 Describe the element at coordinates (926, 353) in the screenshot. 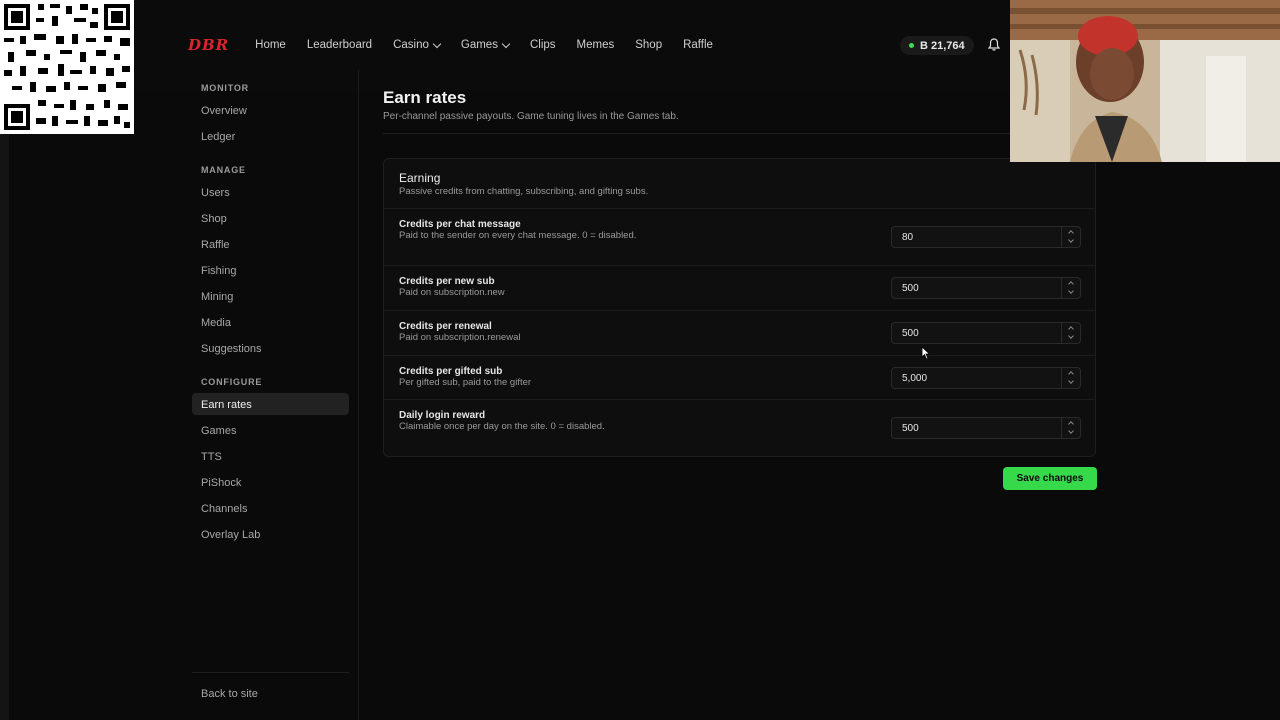

I see `mouse-cursor-icon` at that location.